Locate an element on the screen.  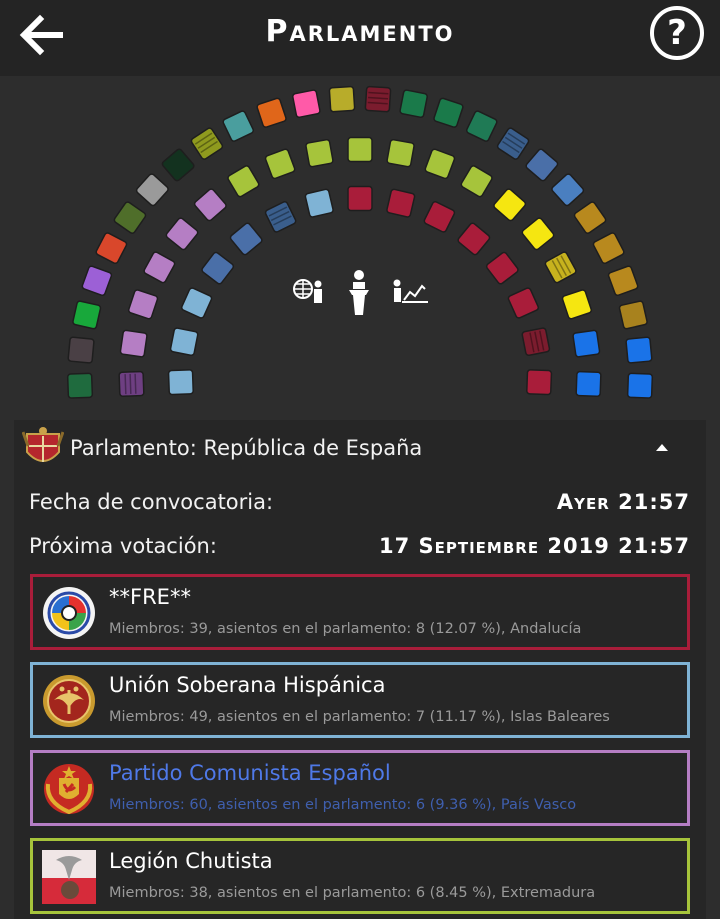
page-title: Parlamento is located at coordinates (360, 31).